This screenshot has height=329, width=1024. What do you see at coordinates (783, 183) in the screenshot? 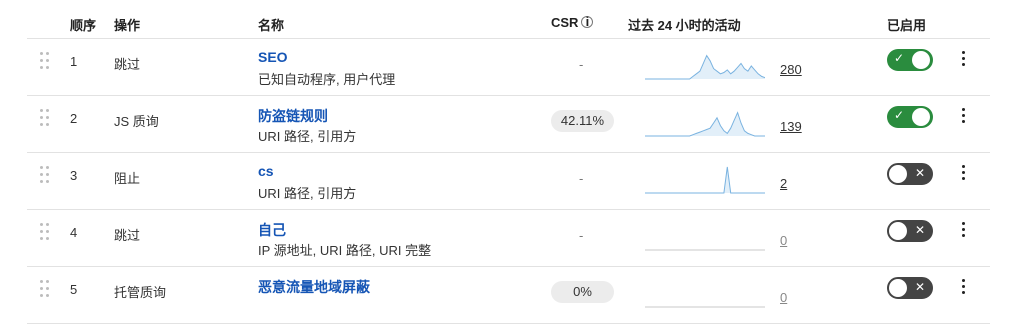
I see `activity-count-link: 2` at bounding box center [783, 183].